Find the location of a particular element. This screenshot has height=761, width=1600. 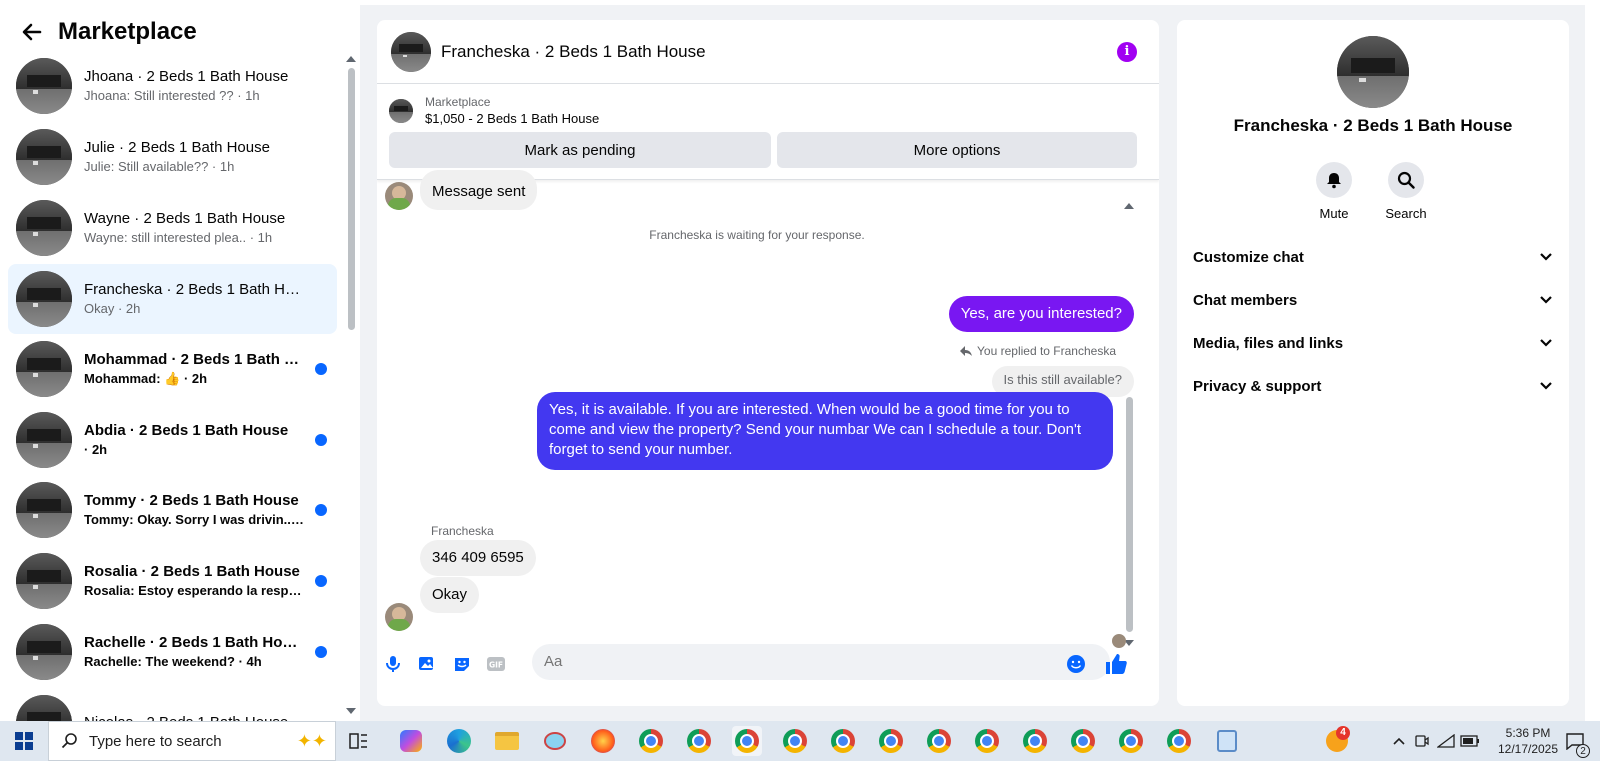

customize-chat-section: Customize chat is located at coordinates (1373, 257).